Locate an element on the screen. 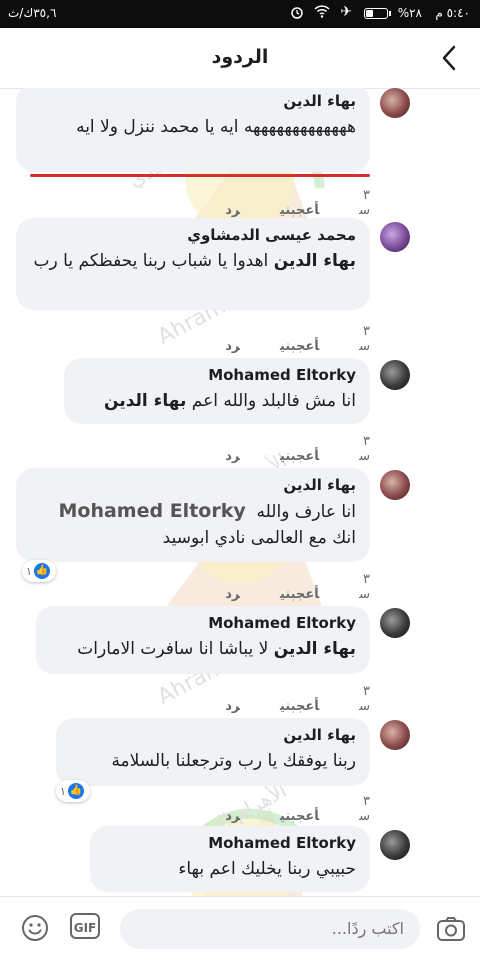 Image resolution: width=480 pixels, height=961 pixels. comment-text: بهاء الدين لا يباشا انا سافرت الامارات is located at coordinates (216, 649).